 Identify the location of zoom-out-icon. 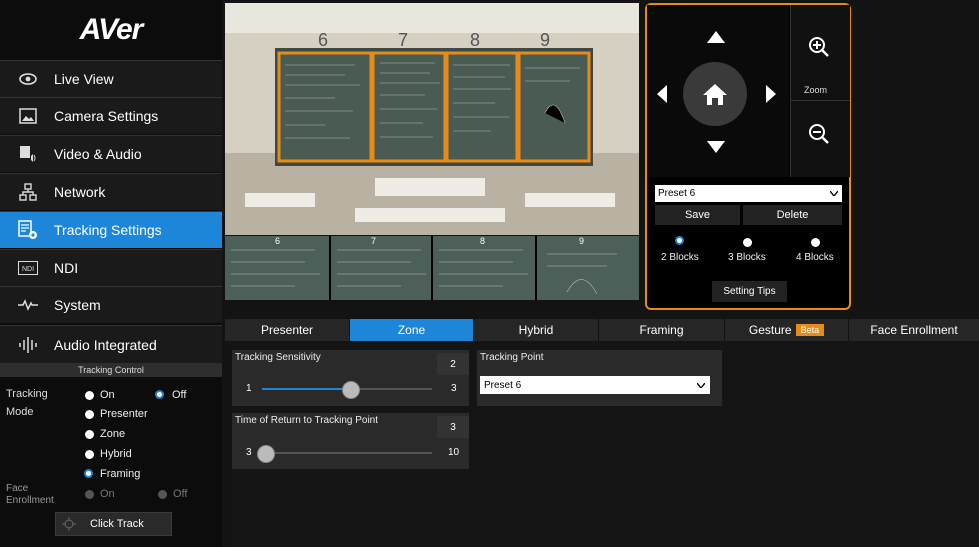
(819, 134).